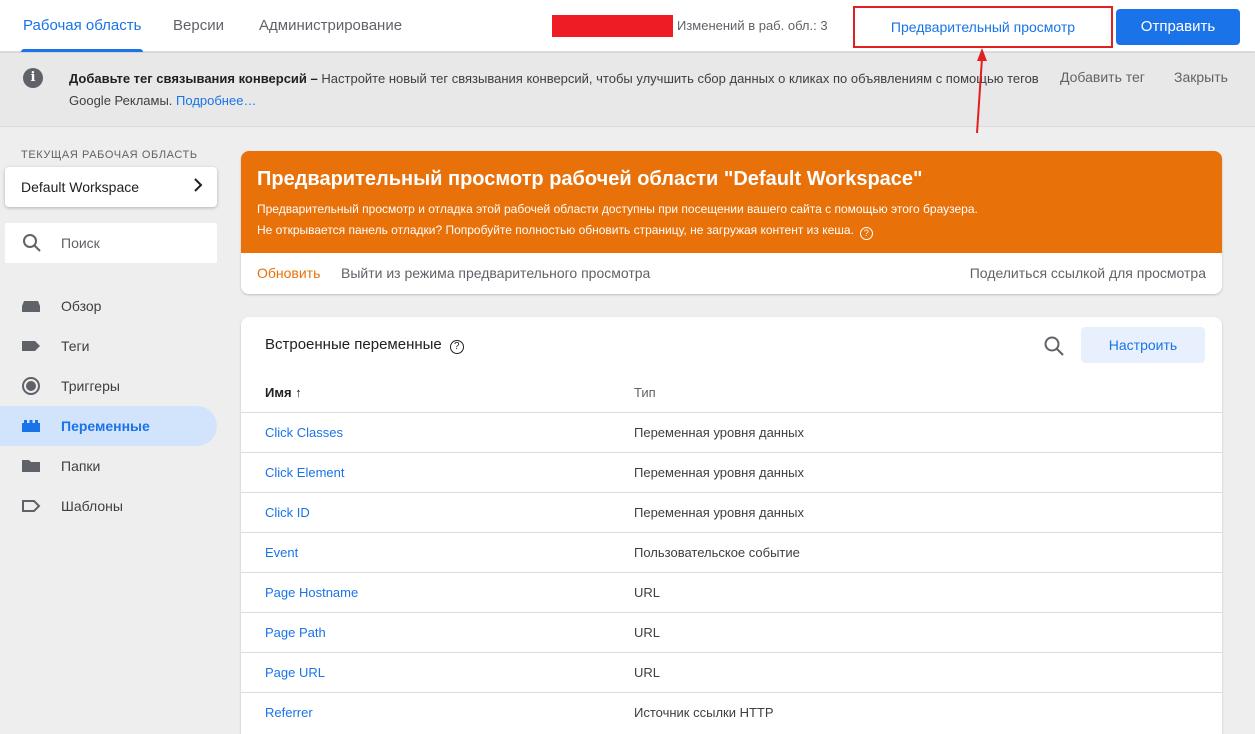 This screenshot has width=1255, height=734. Describe the element at coordinates (82, 26) in the screenshot. I see `tab-workspace: Рабочая область` at that location.